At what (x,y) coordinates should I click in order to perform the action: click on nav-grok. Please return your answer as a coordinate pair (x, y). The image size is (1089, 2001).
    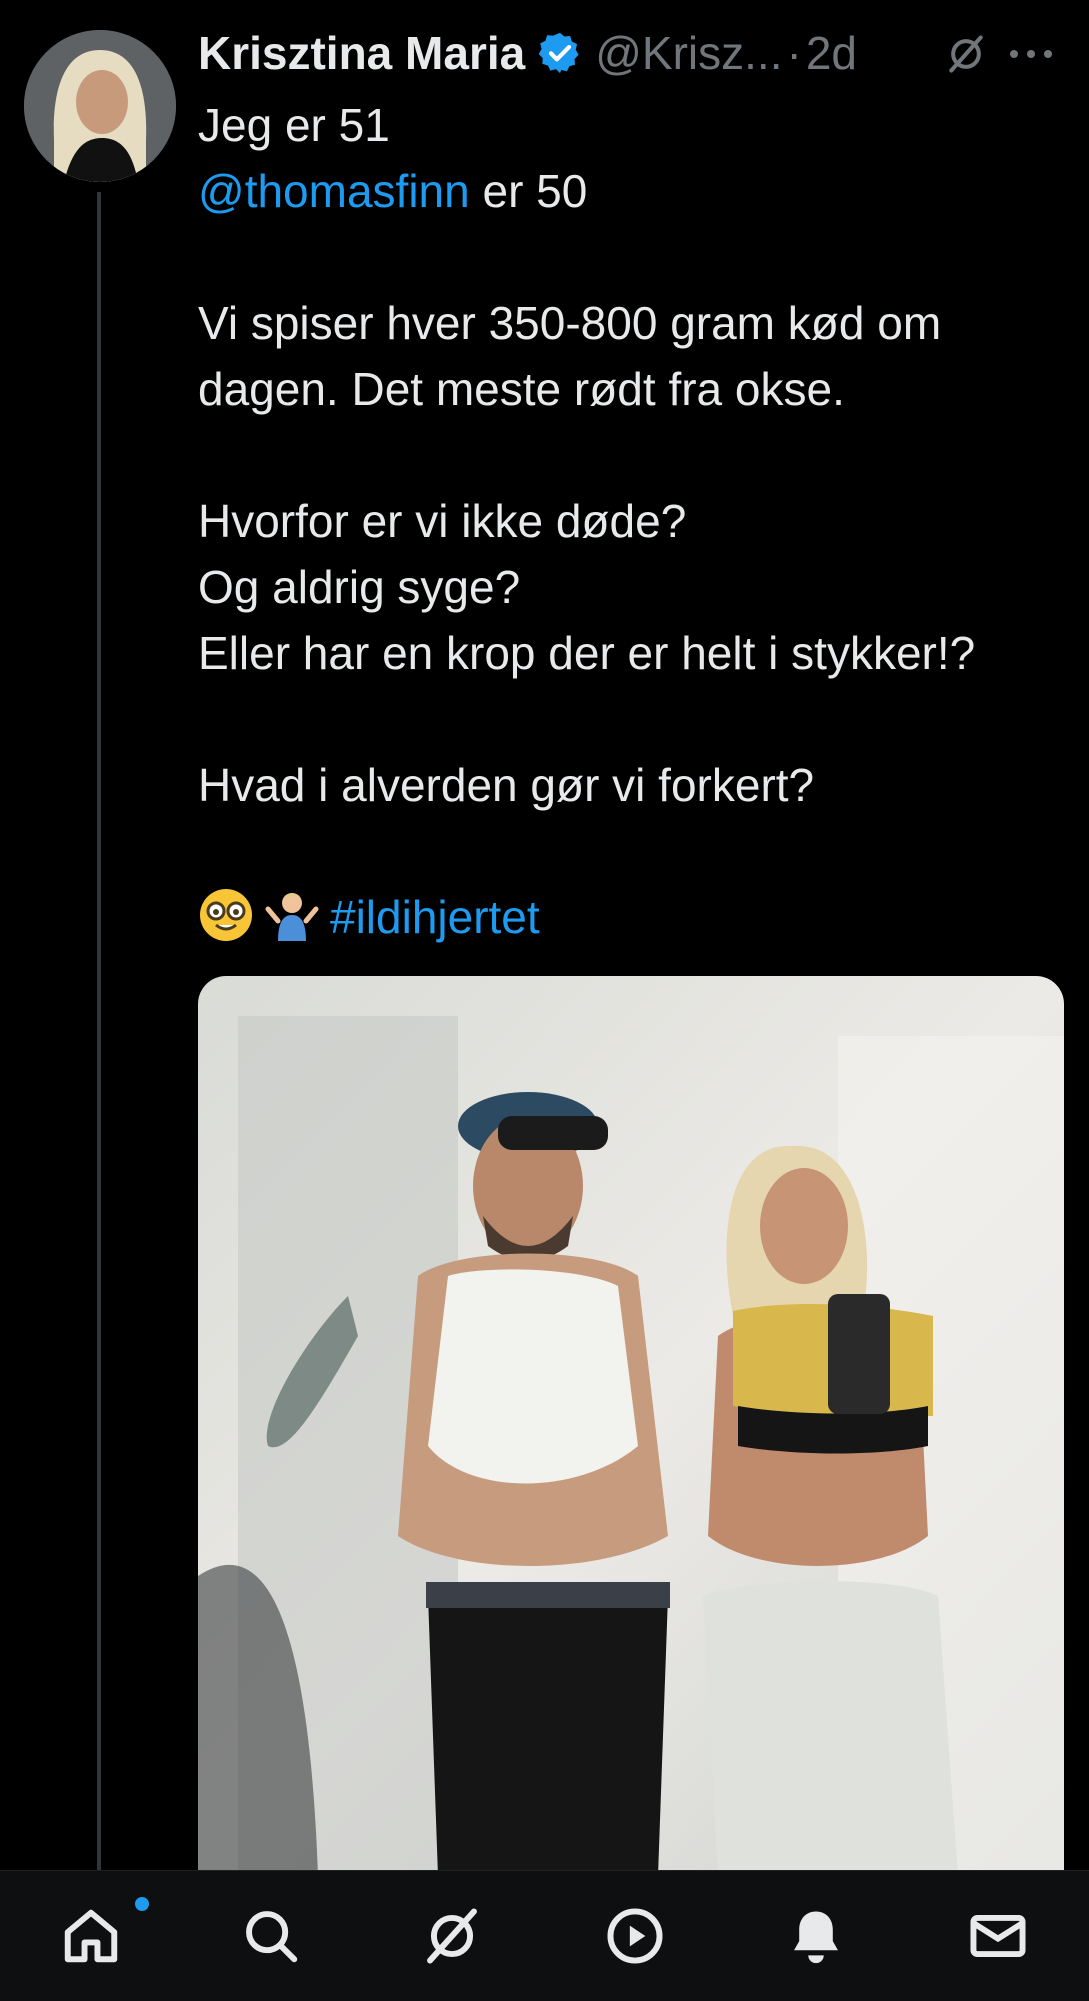
    Looking at the image, I should click on (452, 1936).